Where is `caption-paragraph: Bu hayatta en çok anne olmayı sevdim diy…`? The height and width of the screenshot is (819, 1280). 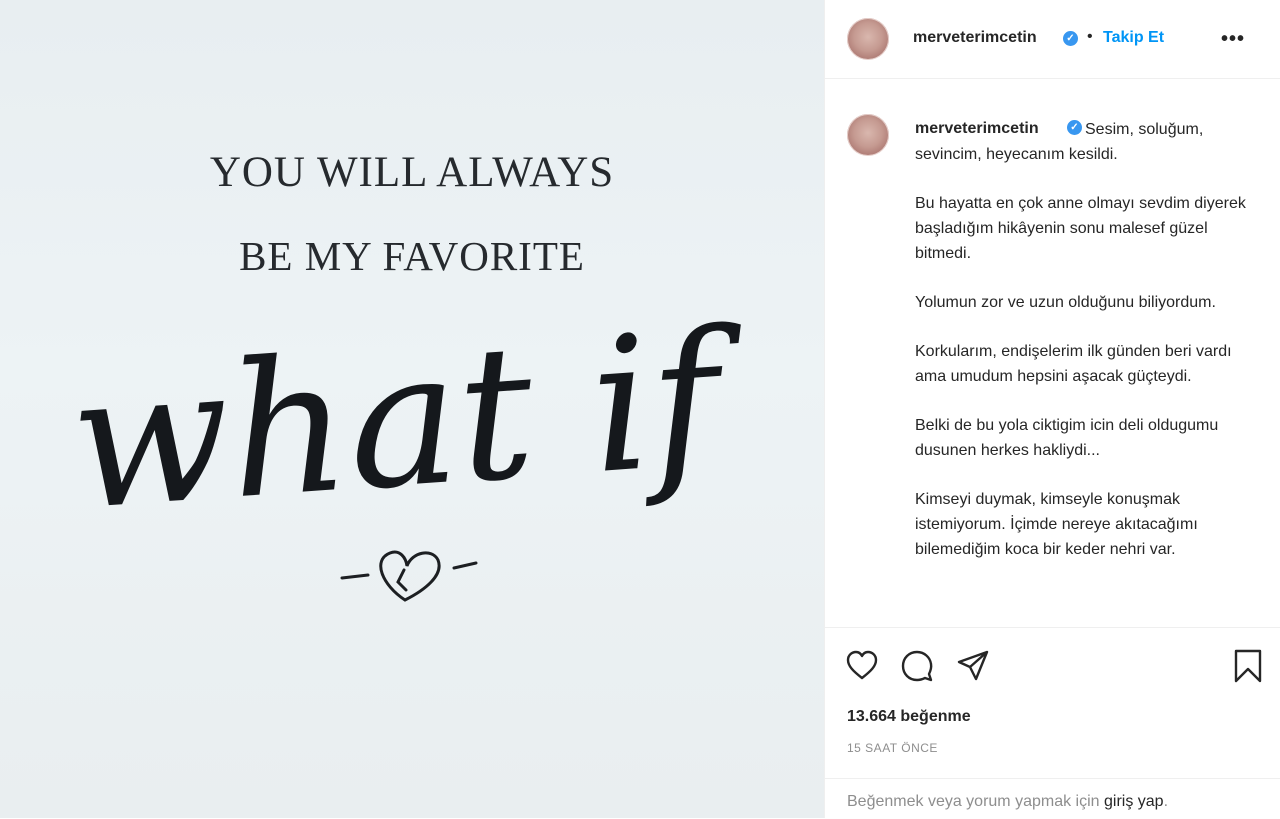 caption-paragraph: Bu hayatta en çok anne olmayı sevdim diy… is located at coordinates (1080, 228).